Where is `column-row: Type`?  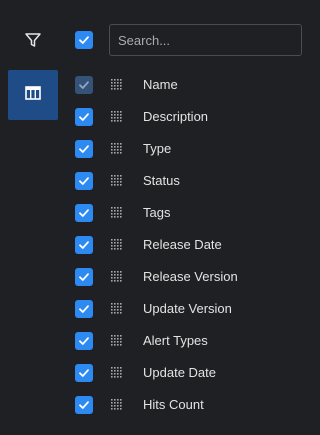 column-row: Type is located at coordinates (190, 149).